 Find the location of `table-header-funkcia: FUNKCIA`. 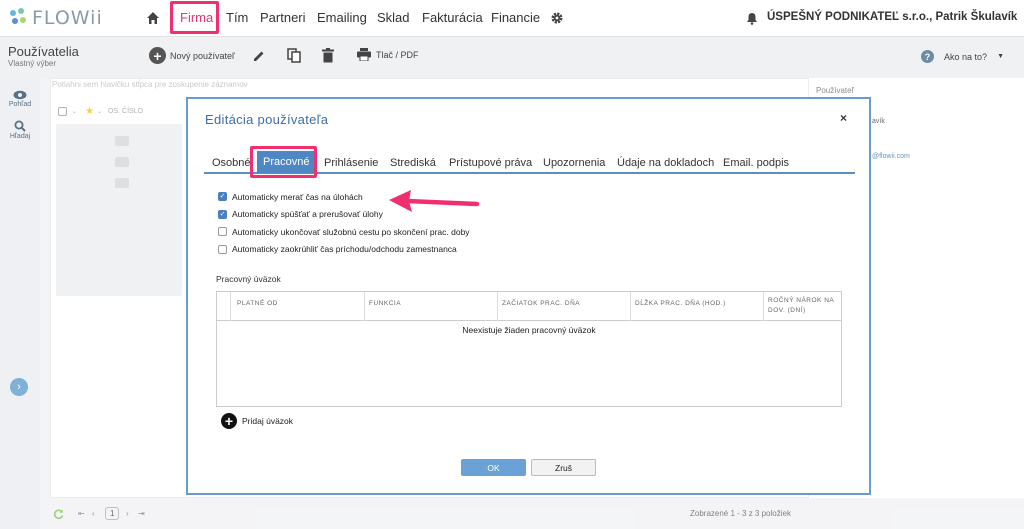

table-header-funkcia: FUNKCIA is located at coordinates (431, 306).